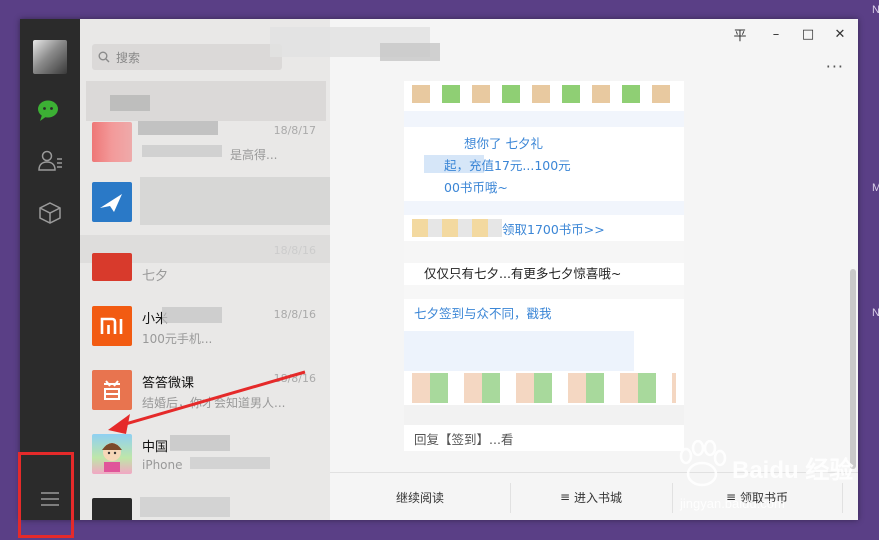 This screenshot has width=879, height=540. I want to click on baidu-watermark: Baidu 经验 jingyan.baidu.com, so click(772, 480).